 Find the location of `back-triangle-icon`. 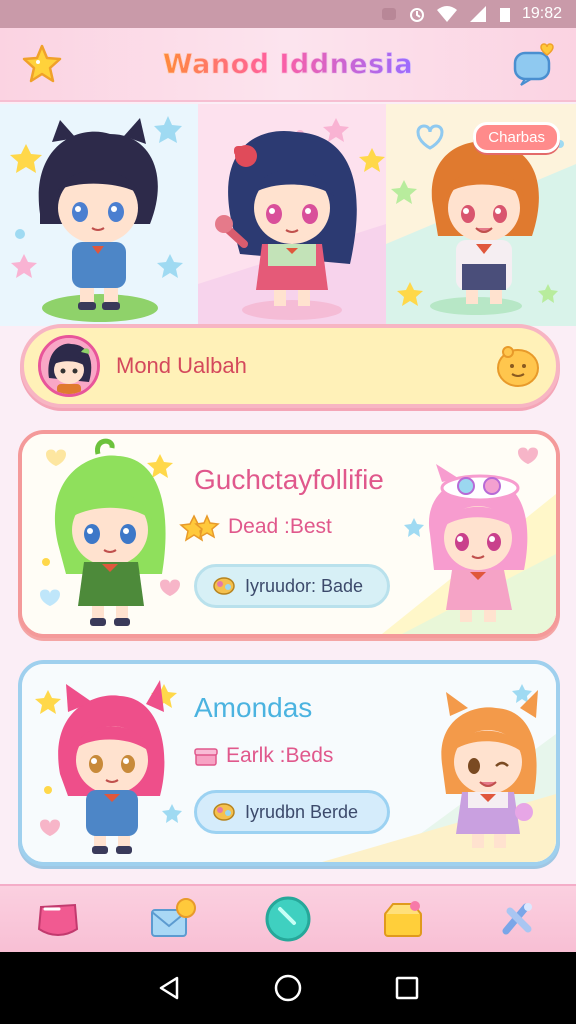

back-triangle-icon is located at coordinates (169, 988).